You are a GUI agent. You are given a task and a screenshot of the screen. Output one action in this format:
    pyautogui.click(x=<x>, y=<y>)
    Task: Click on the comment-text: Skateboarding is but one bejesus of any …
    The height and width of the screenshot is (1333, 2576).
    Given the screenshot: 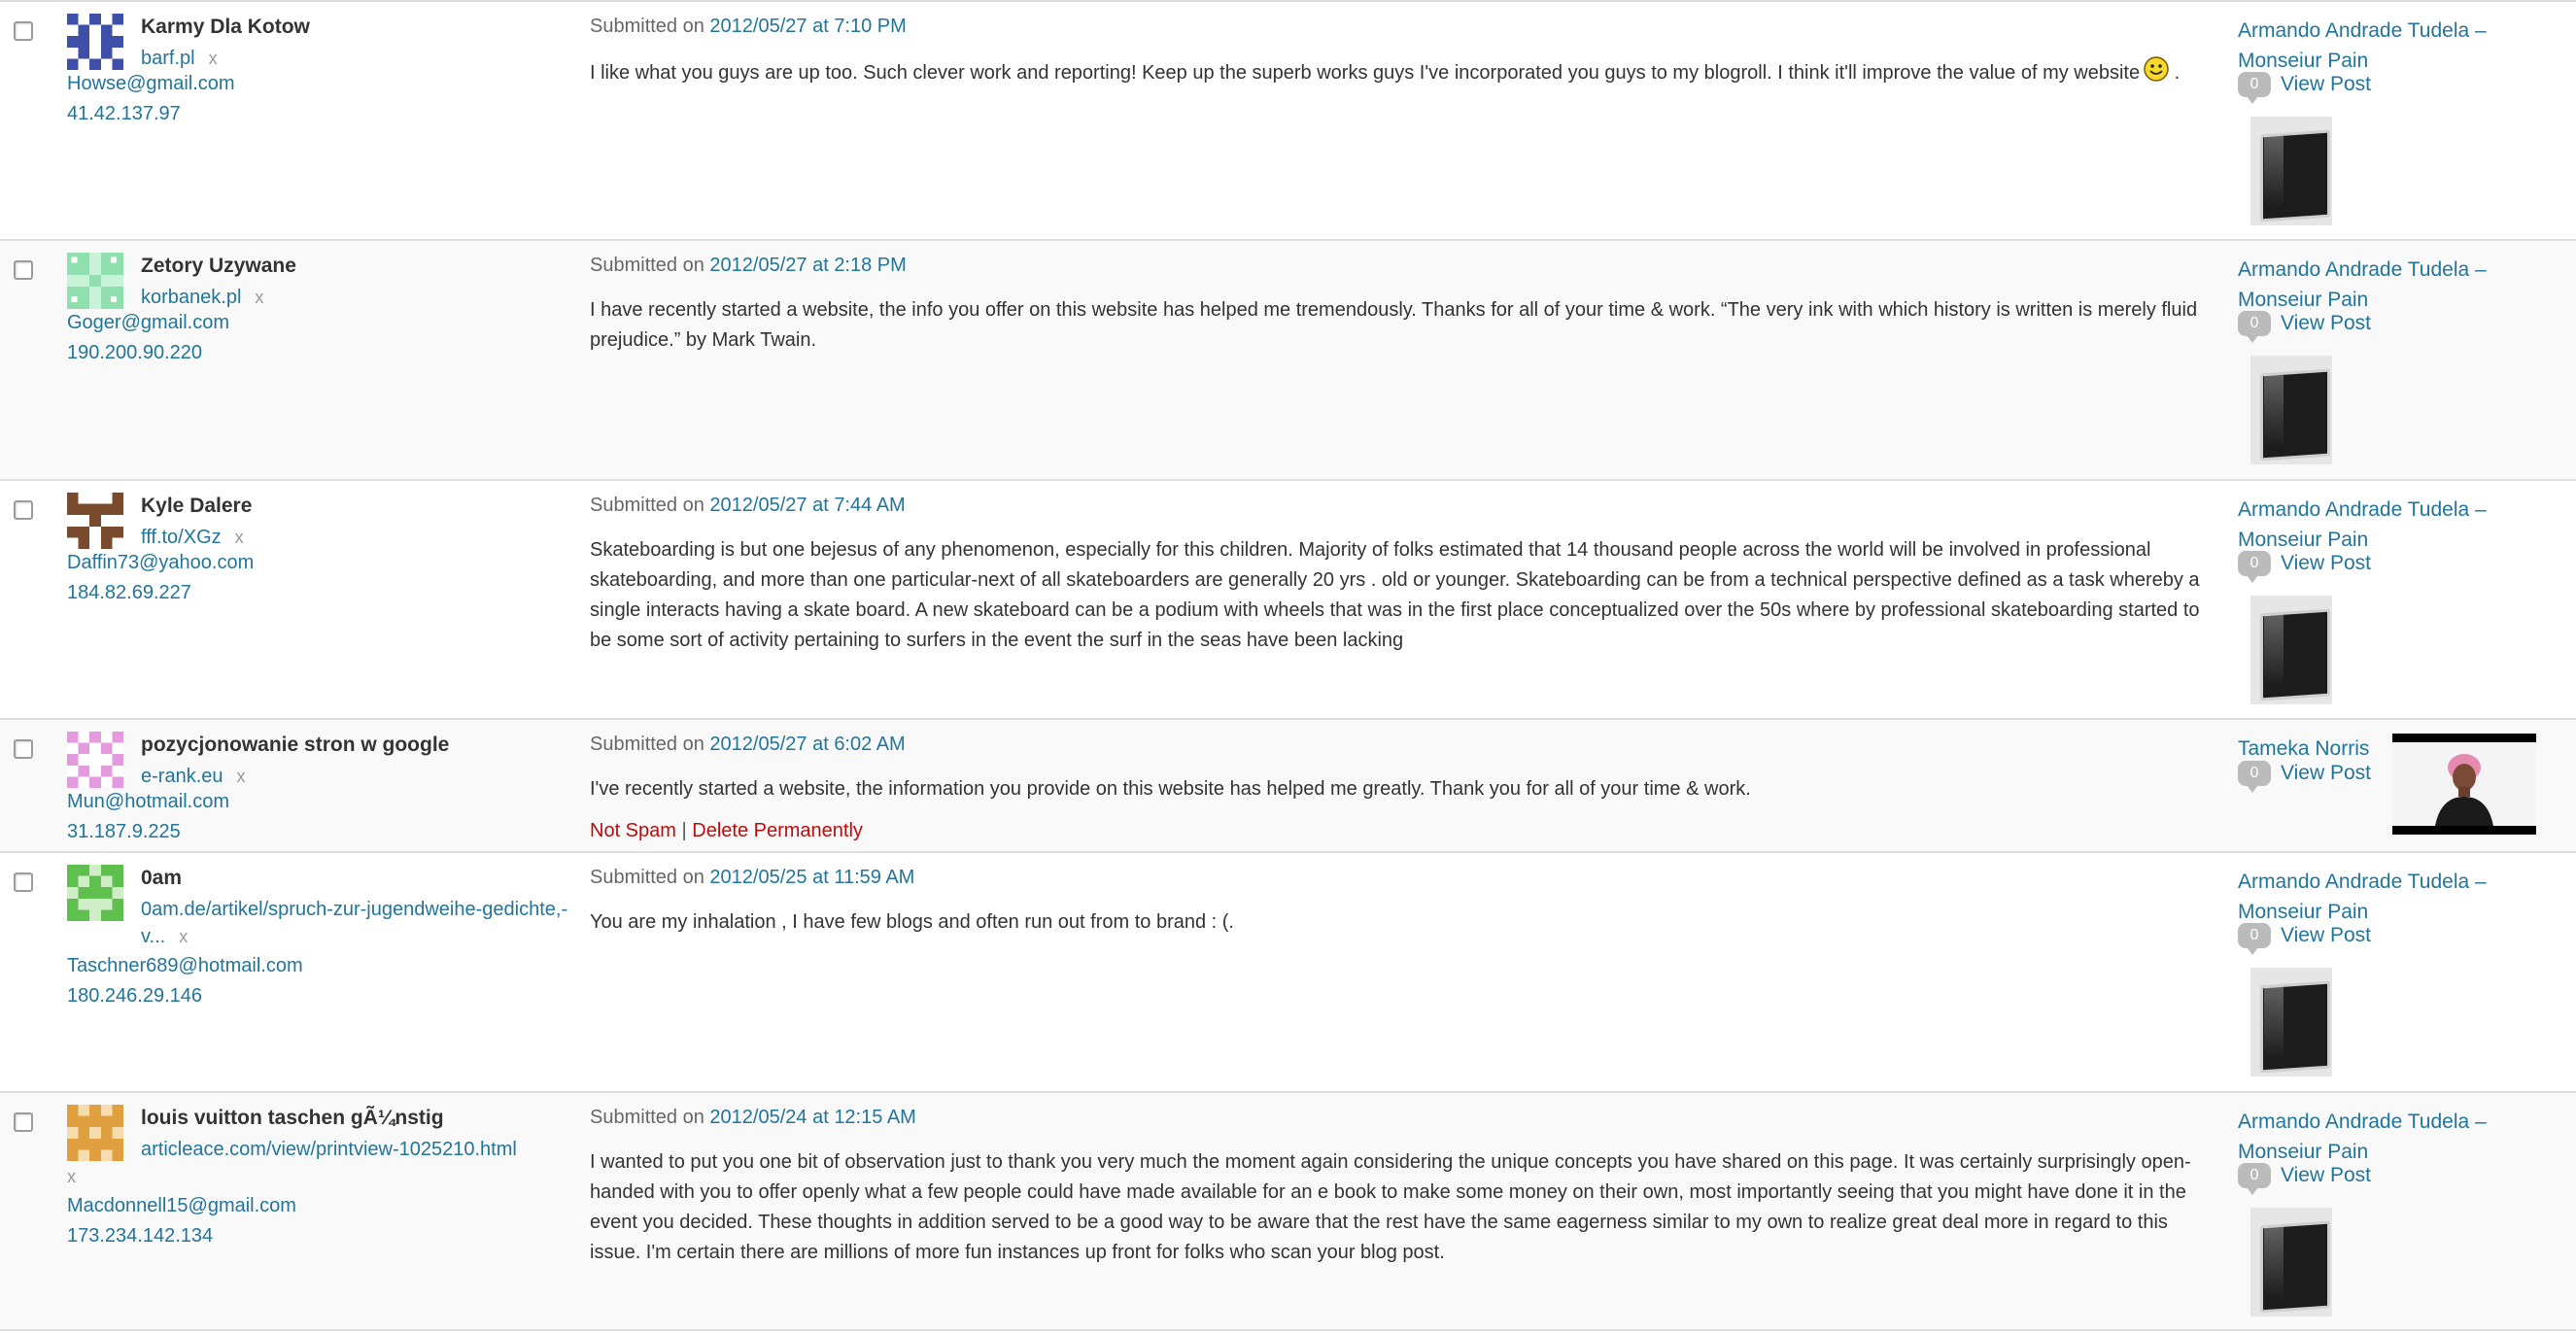 What is the action you would take?
    pyautogui.click(x=1395, y=595)
    